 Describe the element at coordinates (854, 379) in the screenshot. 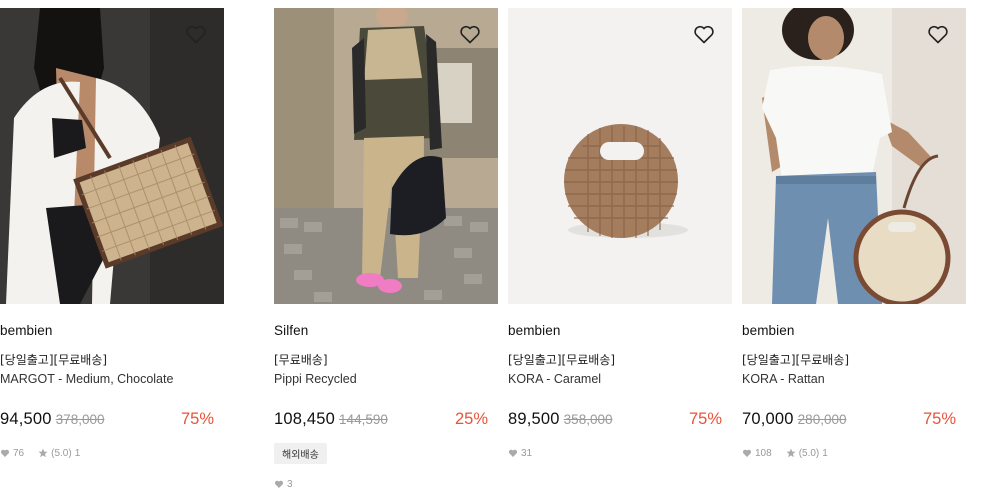

I see `product-name: KORA - Rattan` at that location.